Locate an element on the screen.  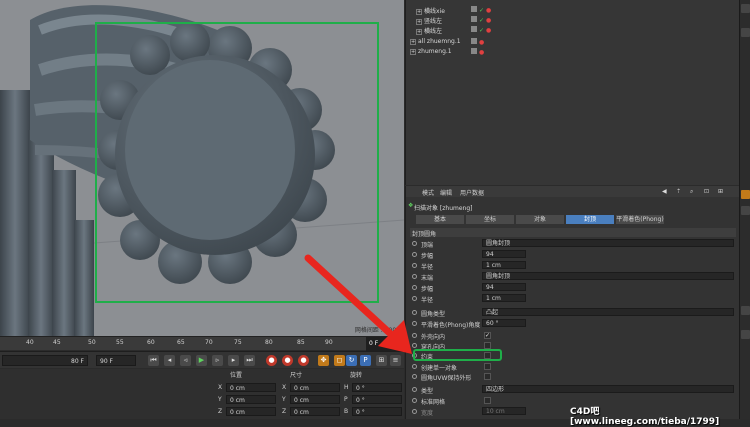
rotation-p-field: 0 ° is located at coordinates (377, 399).